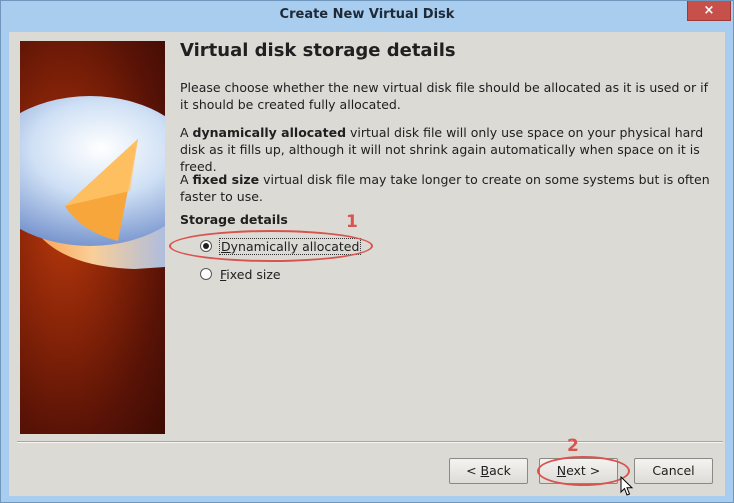 The height and width of the screenshot is (503, 734). I want to click on disk-illustration-icon, so click(92, 182).